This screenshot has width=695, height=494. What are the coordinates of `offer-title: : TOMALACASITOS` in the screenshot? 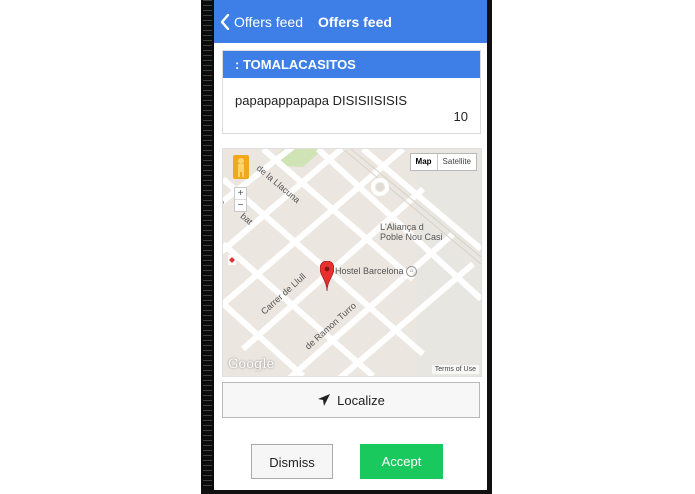 It's located at (351, 64).